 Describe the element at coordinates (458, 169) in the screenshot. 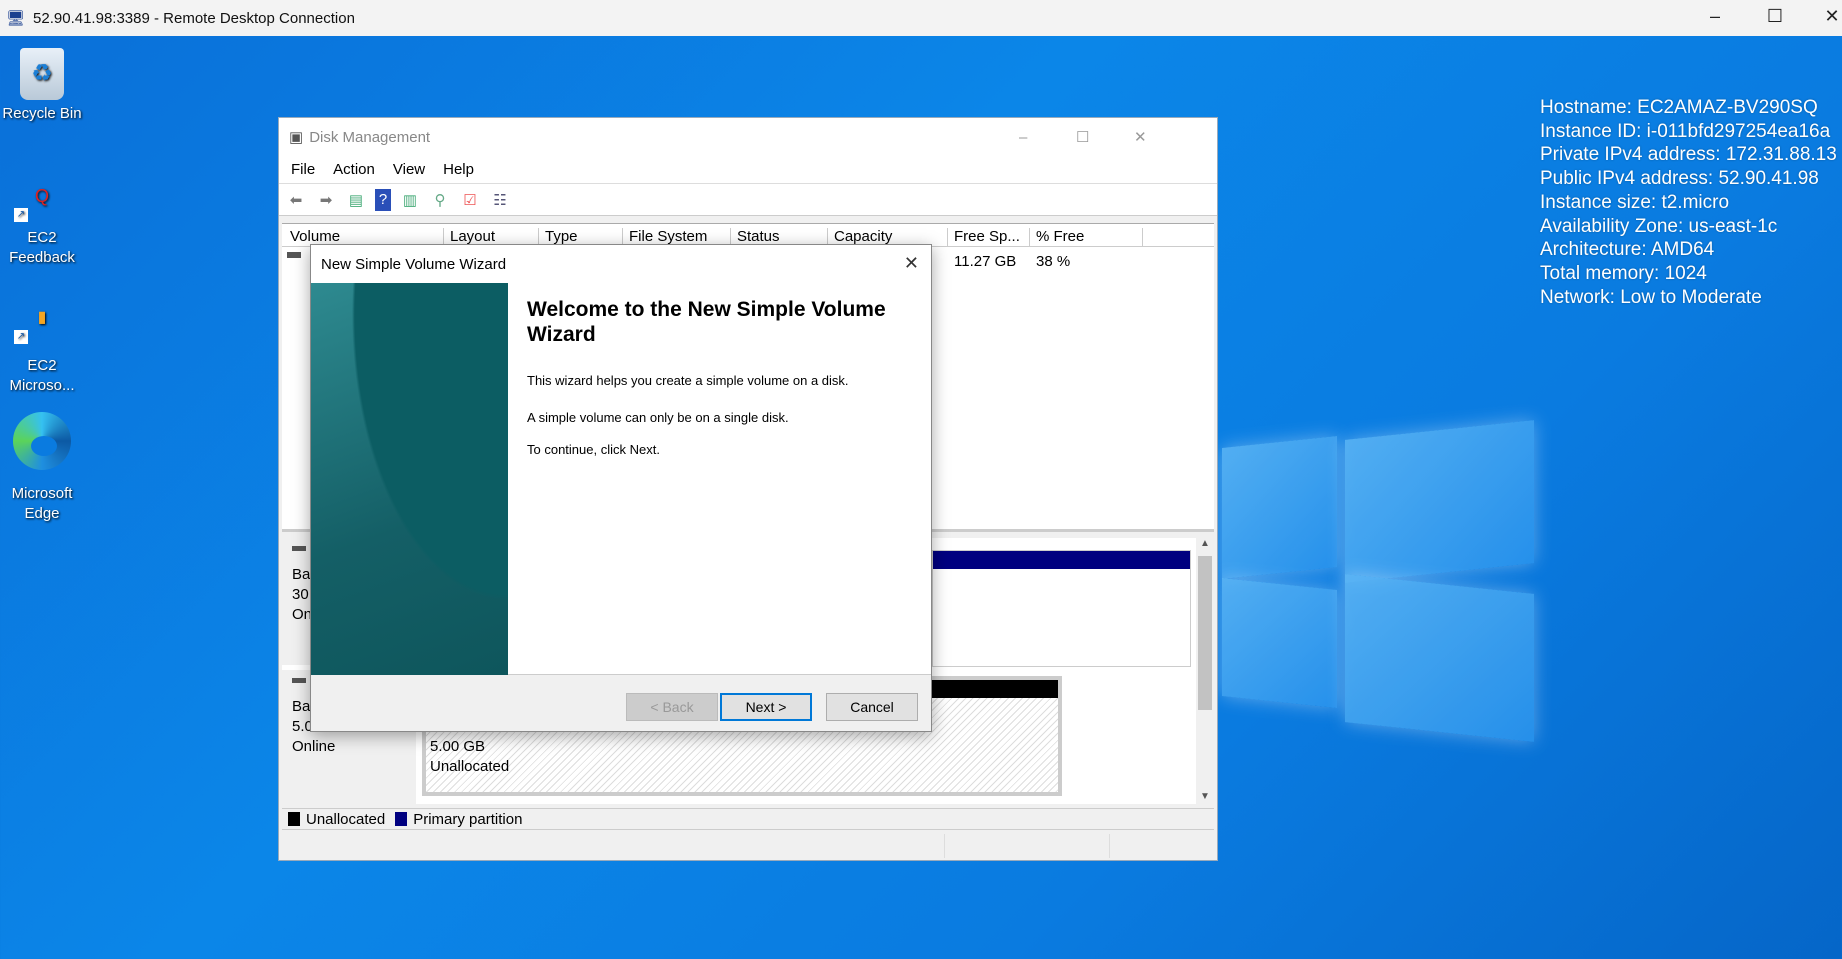

I see `menu-help: Help` at that location.